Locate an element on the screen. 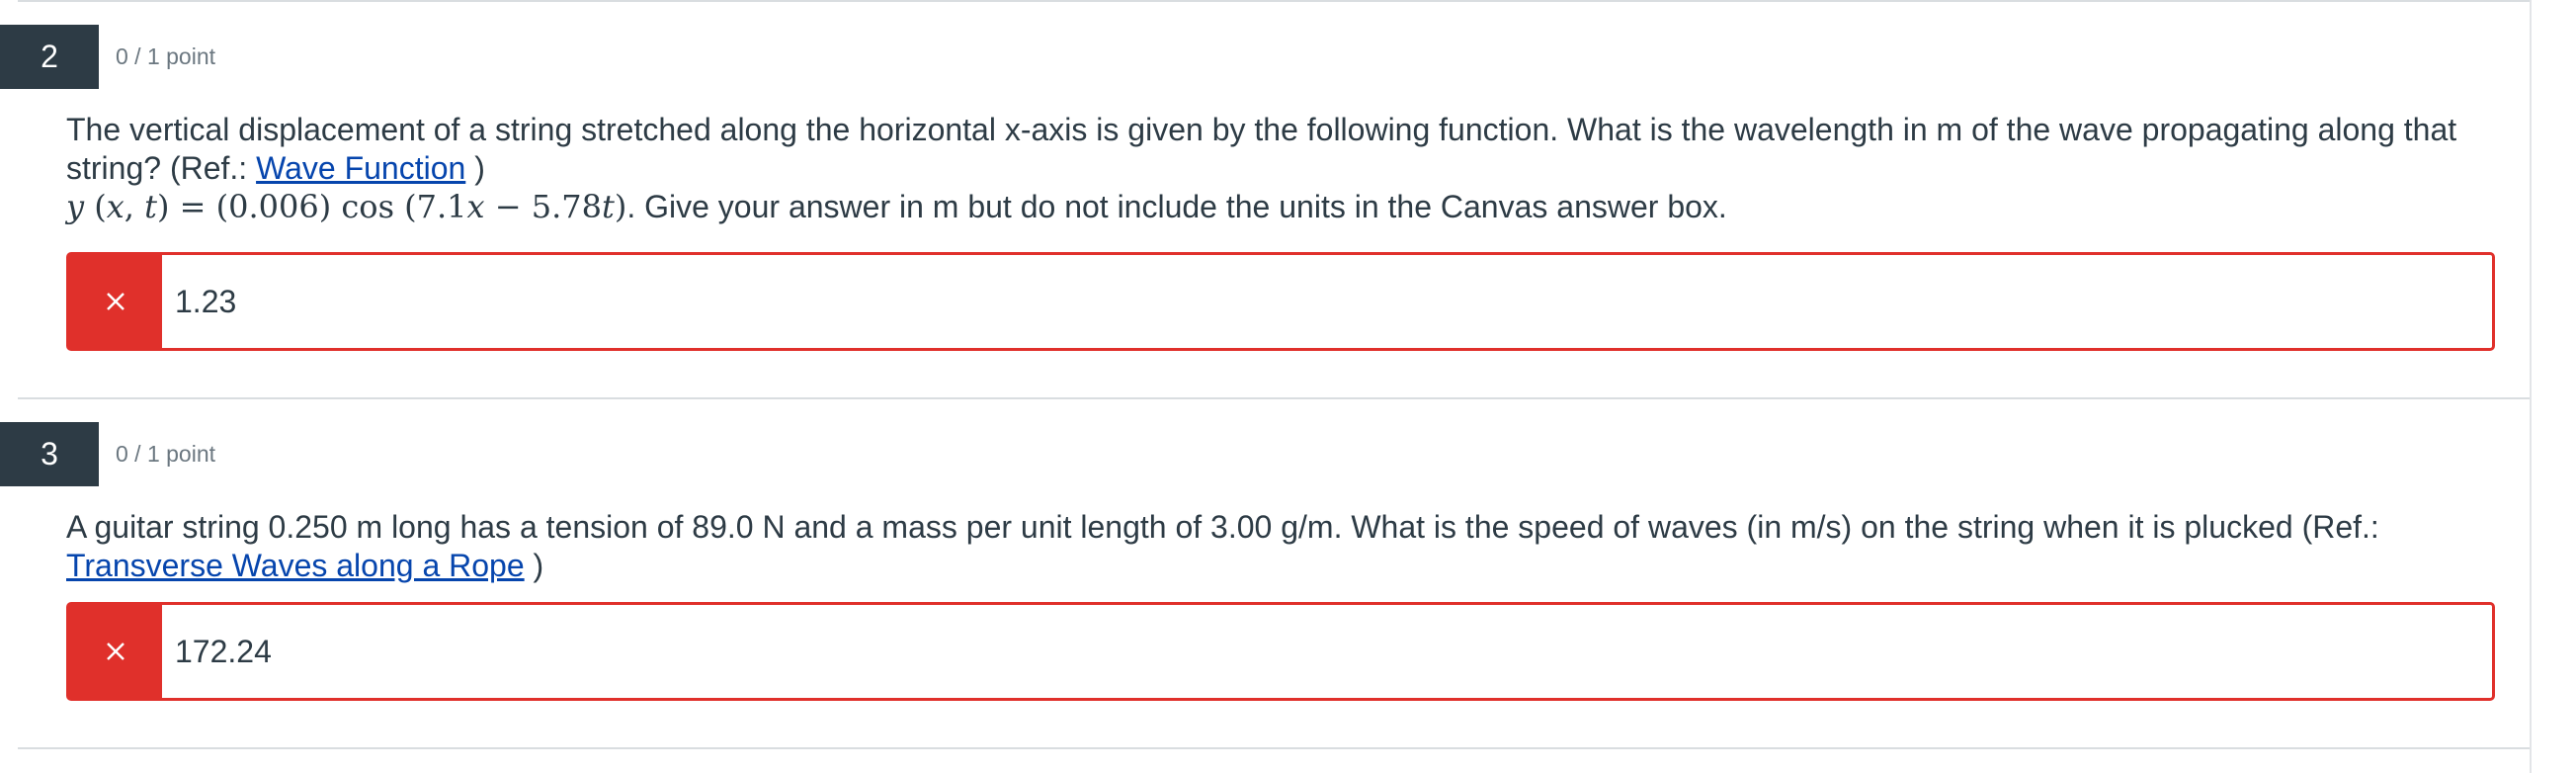  wave-formula: y (x, t) = (0.006) cos (7.1x − 5.78t) is located at coordinates (346, 206).